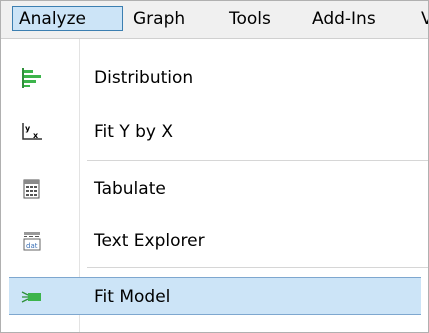 This screenshot has height=333, width=429. Describe the element at coordinates (144, 78) in the screenshot. I see `menu-item-label: Distribution` at that location.